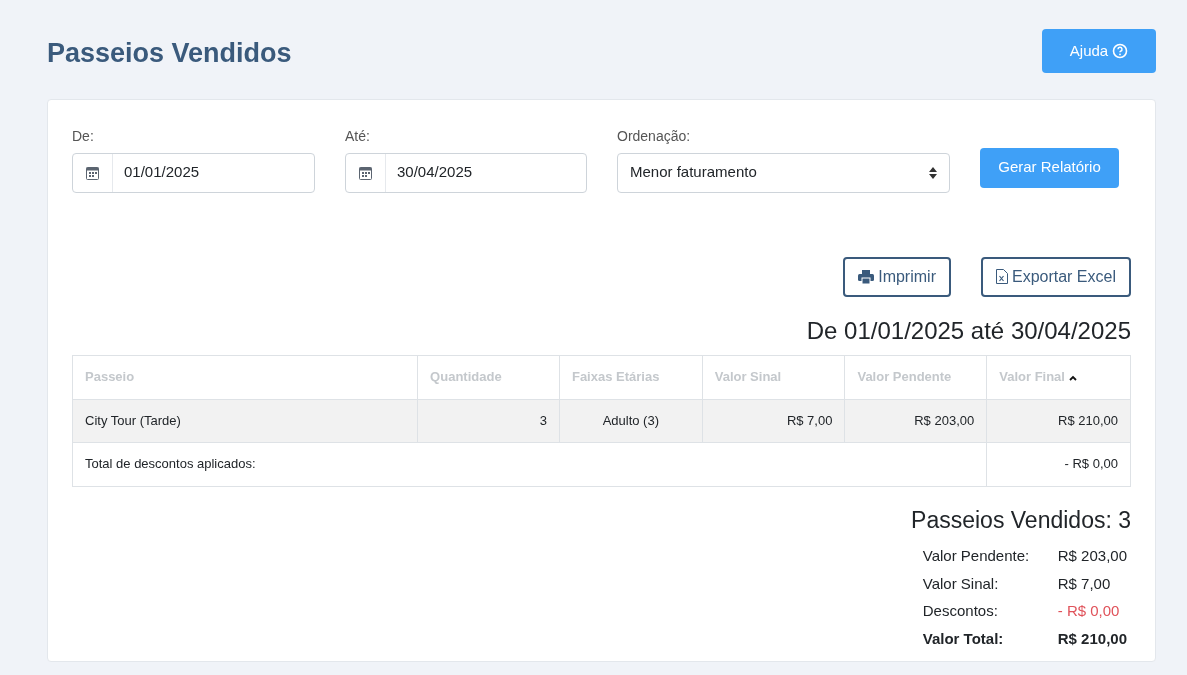 Image resolution: width=1187 pixels, height=675 pixels. What do you see at coordinates (466, 172) in the screenshot?
I see `date-field: 30/04/2025` at bounding box center [466, 172].